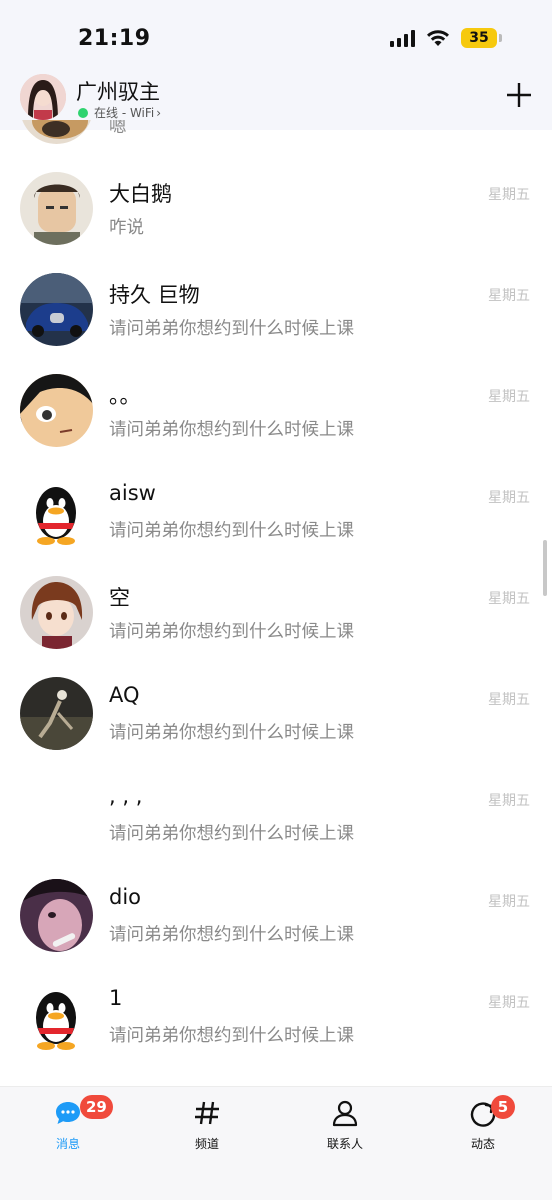 The width and height of the screenshot is (552, 1200). Describe the element at coordinates (483, 1127) in the screenshot. I see `tab-moments: 5 动态` at that location.